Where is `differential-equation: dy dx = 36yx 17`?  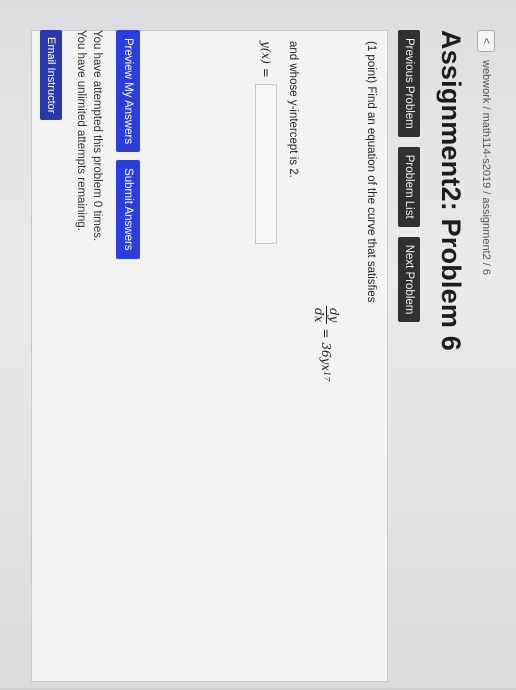
differential-equation: dy dx = 36yx 17 is located at coordinates (326, 343).